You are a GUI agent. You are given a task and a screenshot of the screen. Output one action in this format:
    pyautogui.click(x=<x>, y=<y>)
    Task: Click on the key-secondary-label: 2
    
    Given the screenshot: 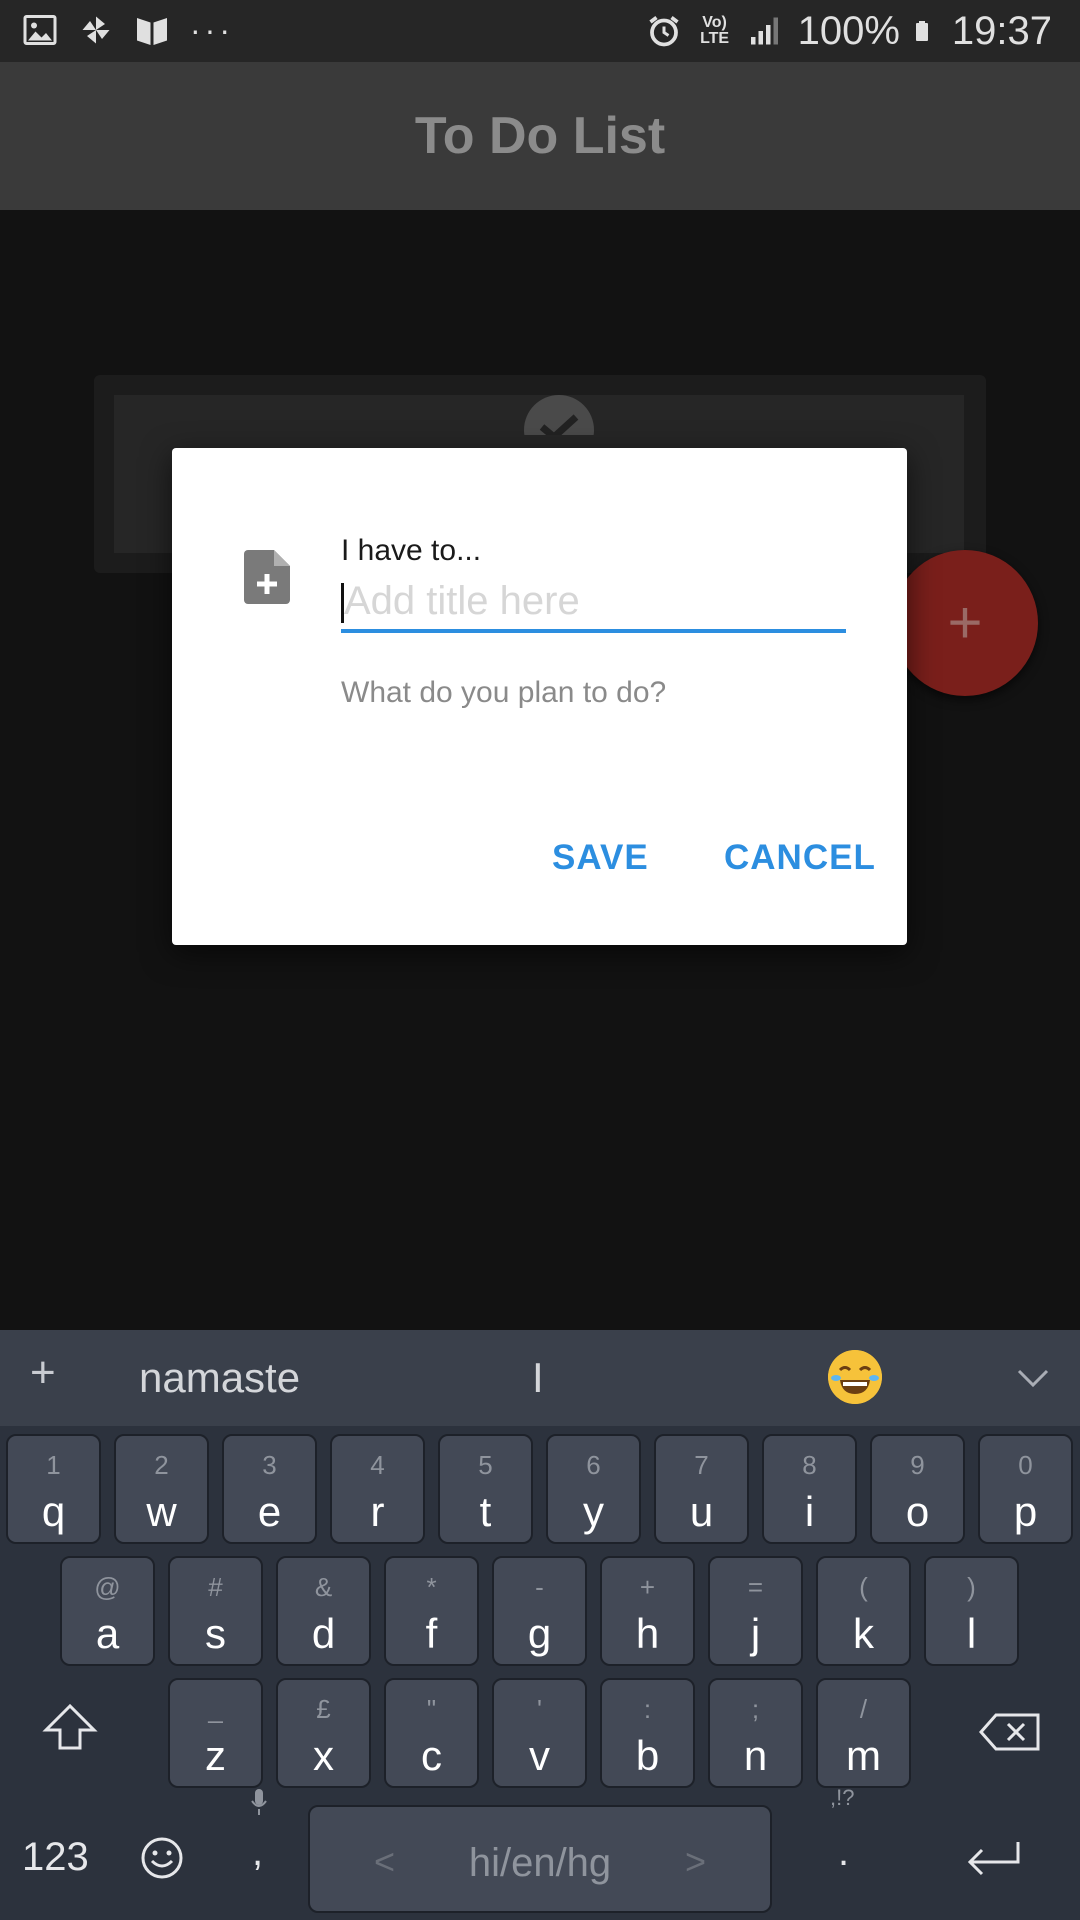 What is the action you would take?
    pyautogui.click(x=161, y=1465)
    